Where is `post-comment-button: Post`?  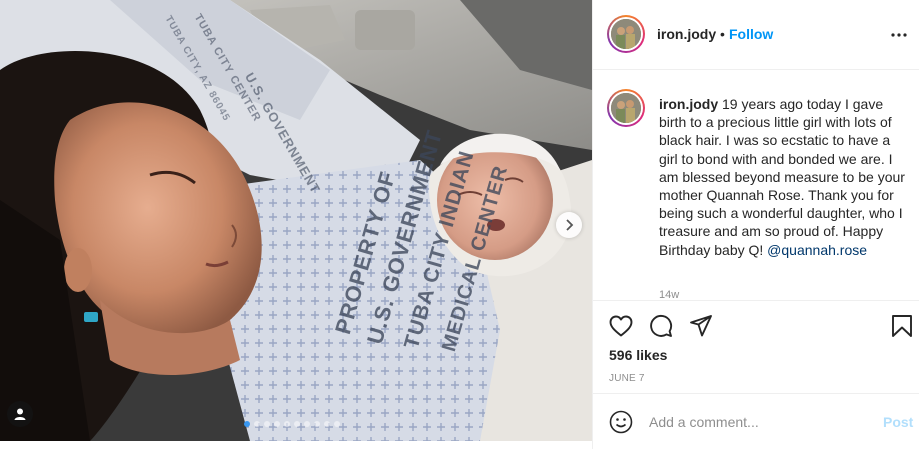 post-comment-button: Post is located at coordinates (898, 422).